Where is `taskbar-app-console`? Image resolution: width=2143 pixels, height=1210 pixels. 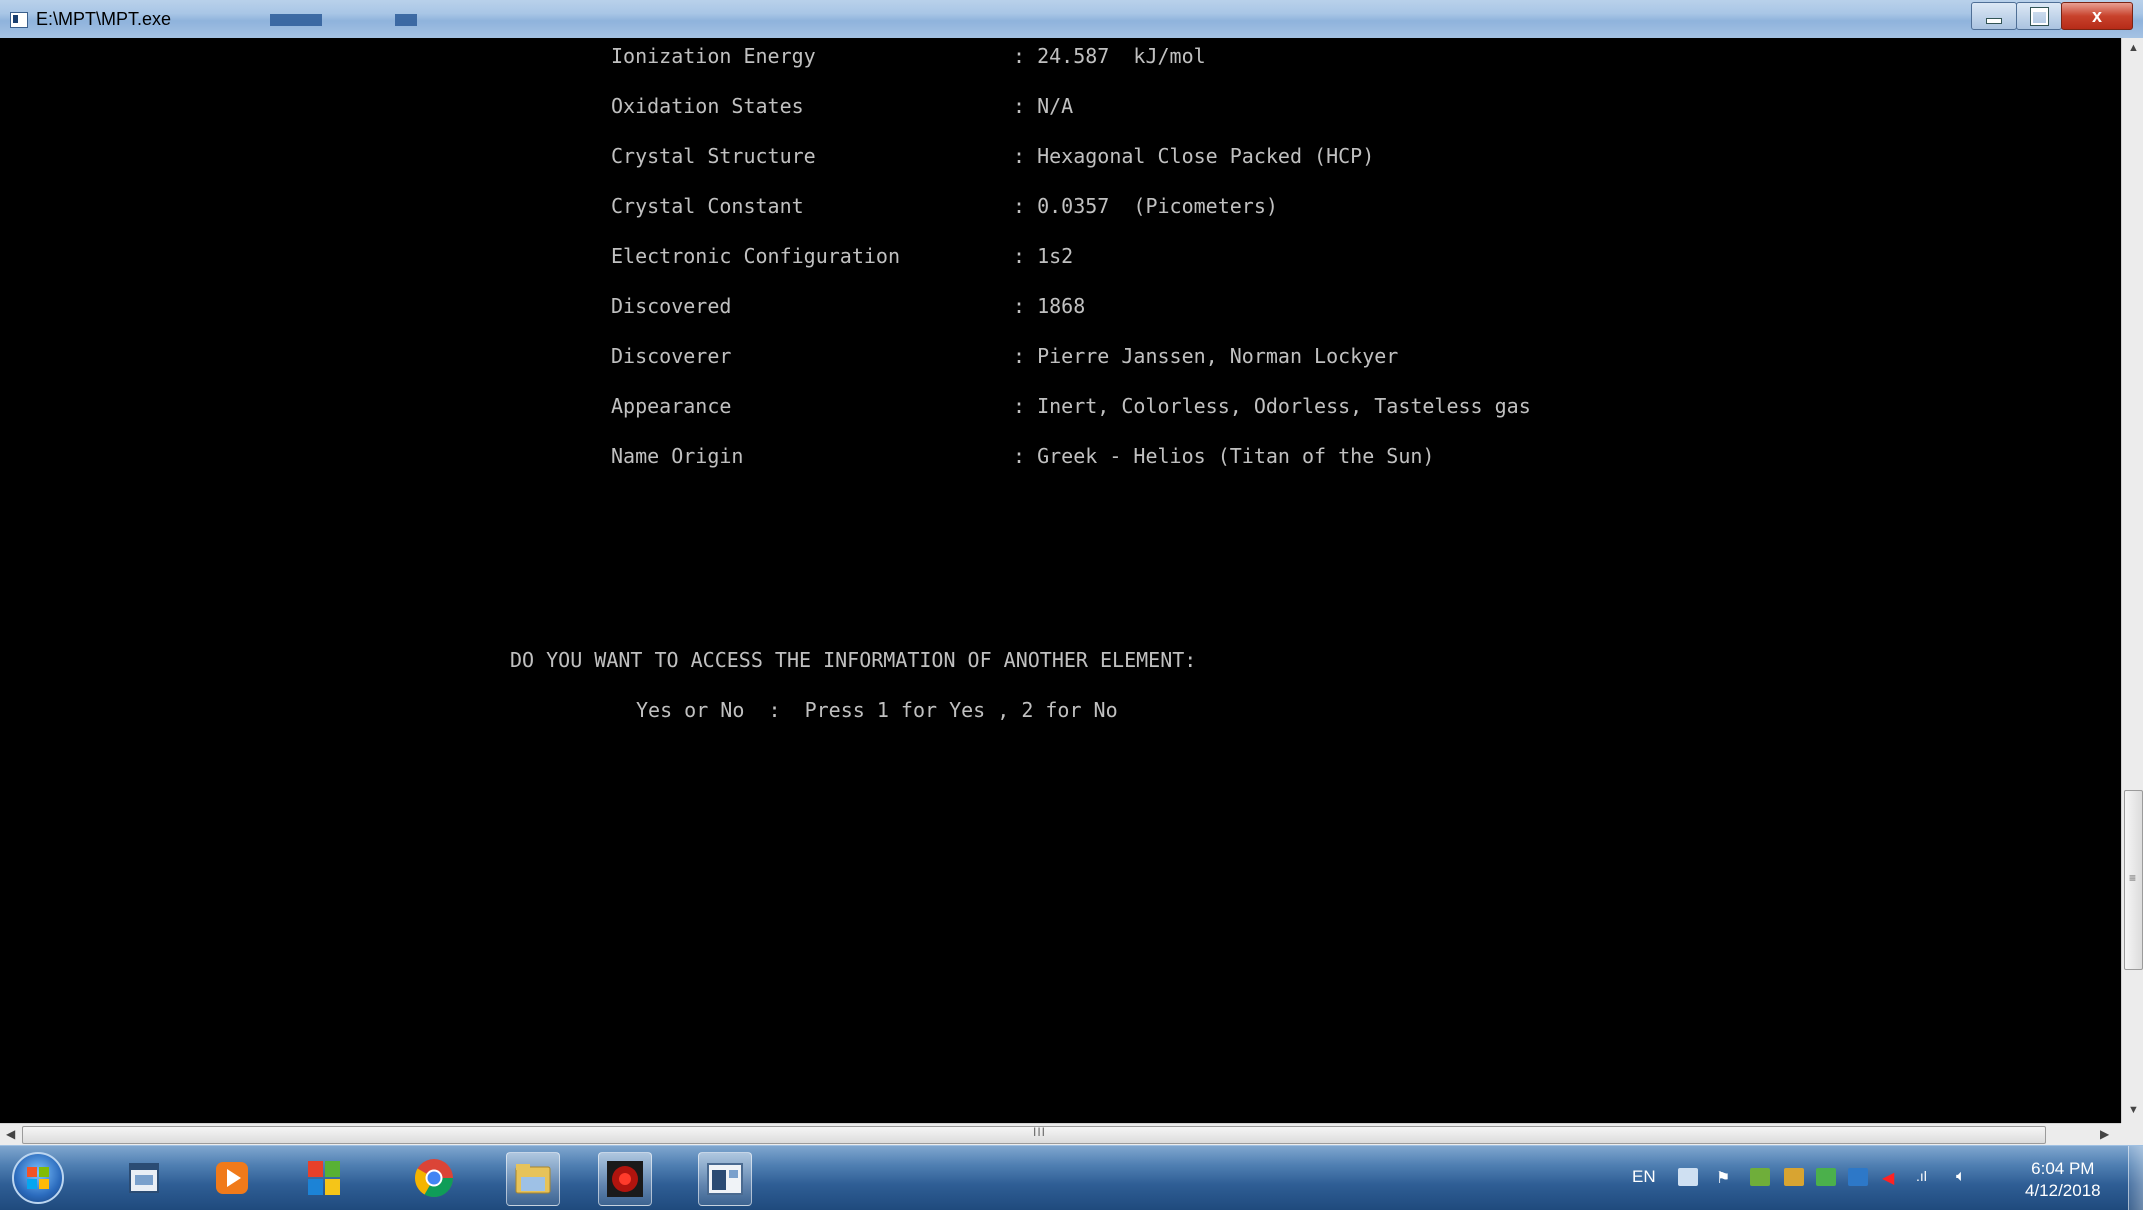 taskbar-app-console is located at coordinates (725, 1179).